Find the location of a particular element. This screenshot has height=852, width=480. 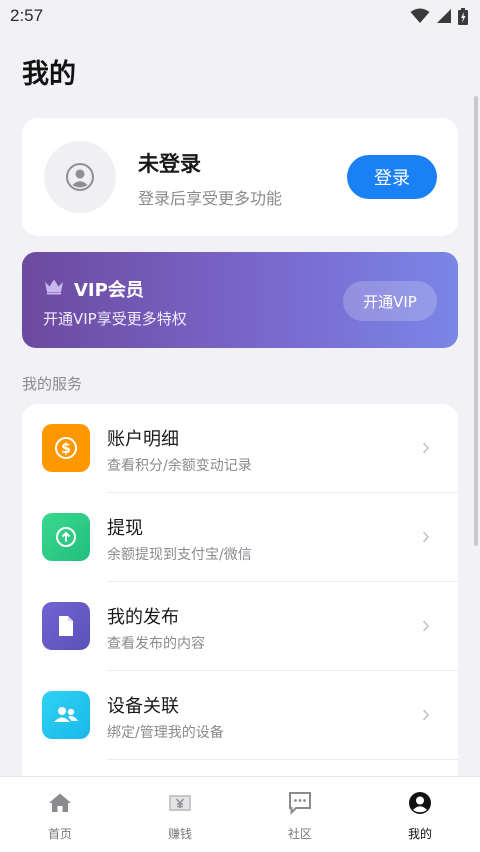

nav-item-earn: 赚钱 is located at coordinates (180, 814).